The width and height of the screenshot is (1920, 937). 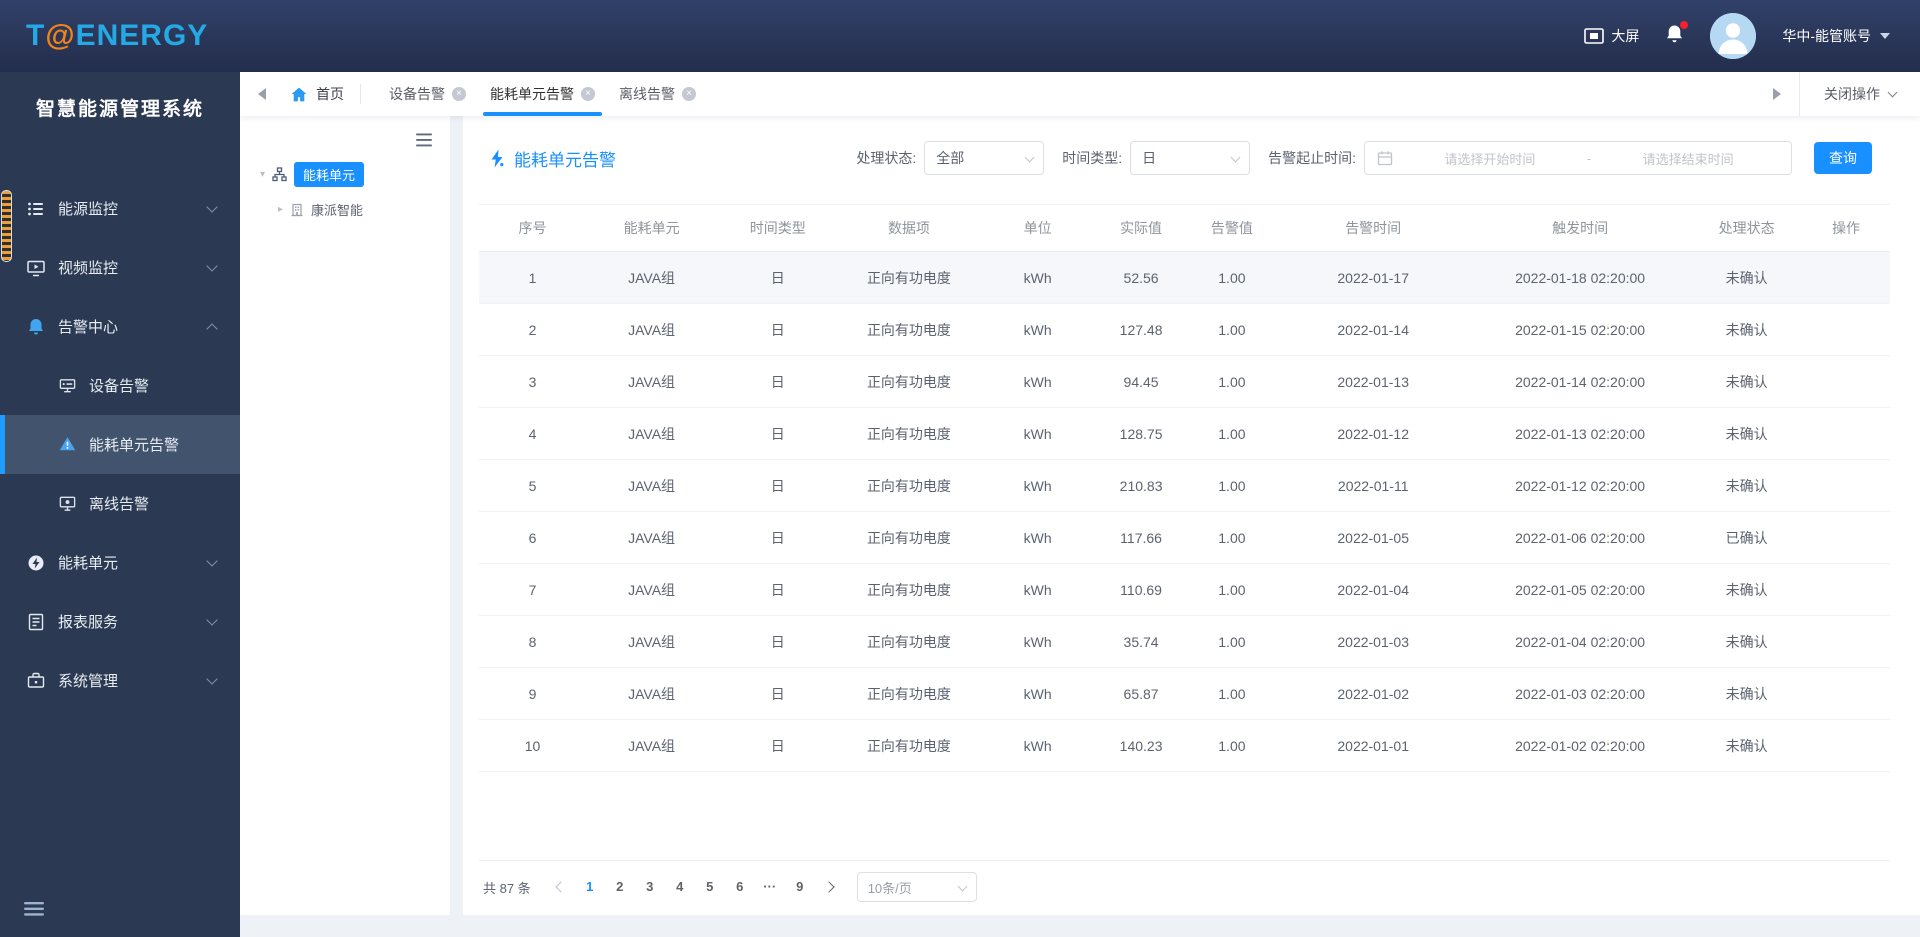 What do you see at coordinates (120, 385) in the screenshot?
I see `sidebar-item-device-alarm: 设备告警` at bounding box center [120, 385].